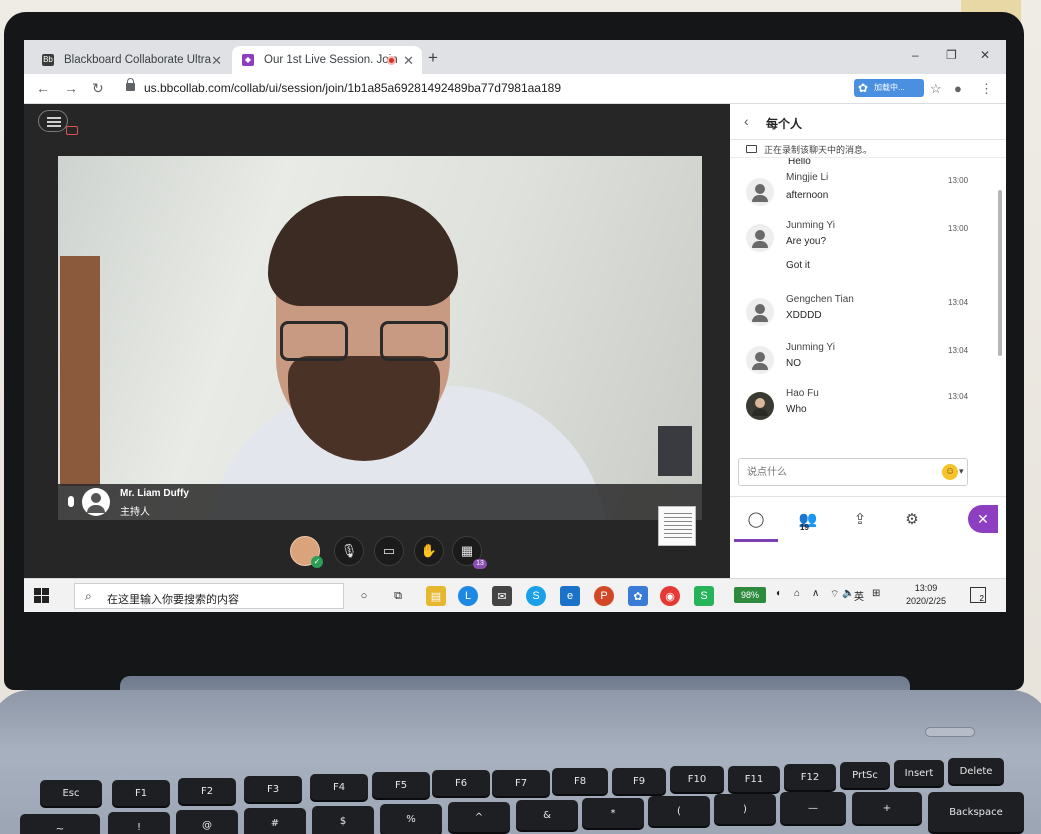 The image size is (1041, 834). What do you see at coordinates (502, 596) in the screenshot?
I see `mail-icon: ✉` at bounding box center [502, 596].